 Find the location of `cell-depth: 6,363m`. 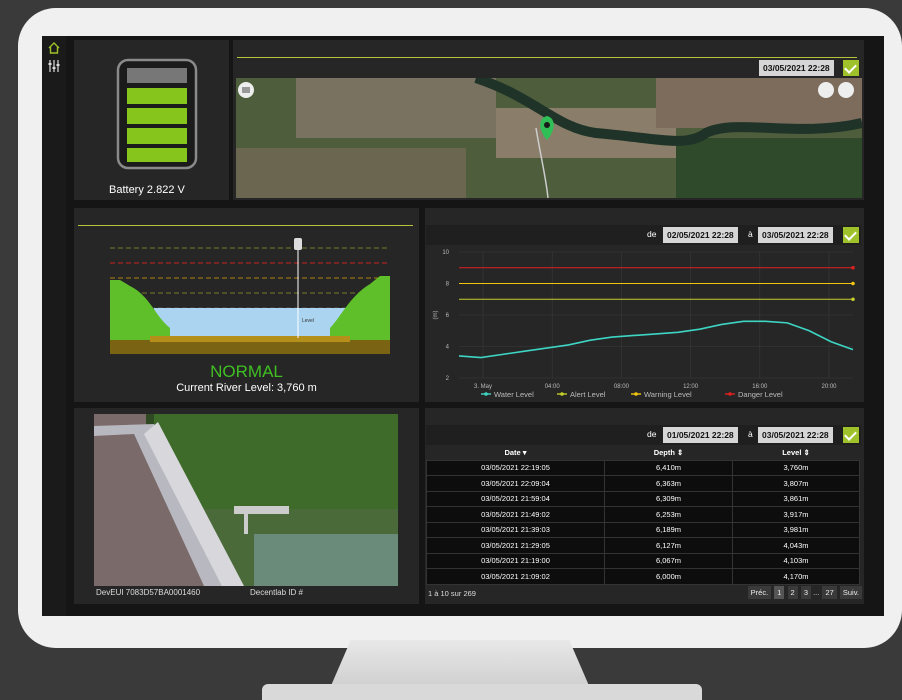

cell-depth: 6,363m is located at coordinates (668, 483).